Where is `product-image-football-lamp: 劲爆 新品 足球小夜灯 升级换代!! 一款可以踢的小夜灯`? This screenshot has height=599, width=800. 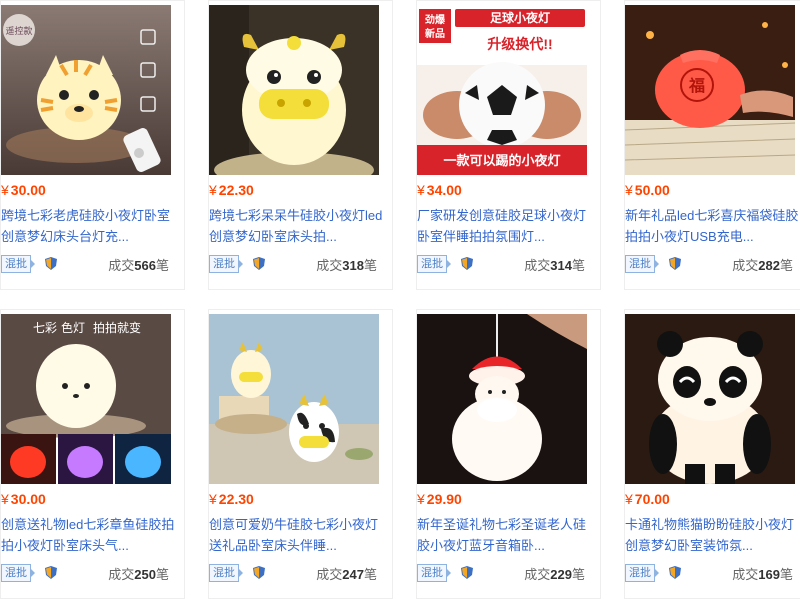
product-image-football-lamp: 劲爆 新品 足球小夜灯 升级换代!! 一款可以踢的小夜灯 is located at coordinates (502, 90).